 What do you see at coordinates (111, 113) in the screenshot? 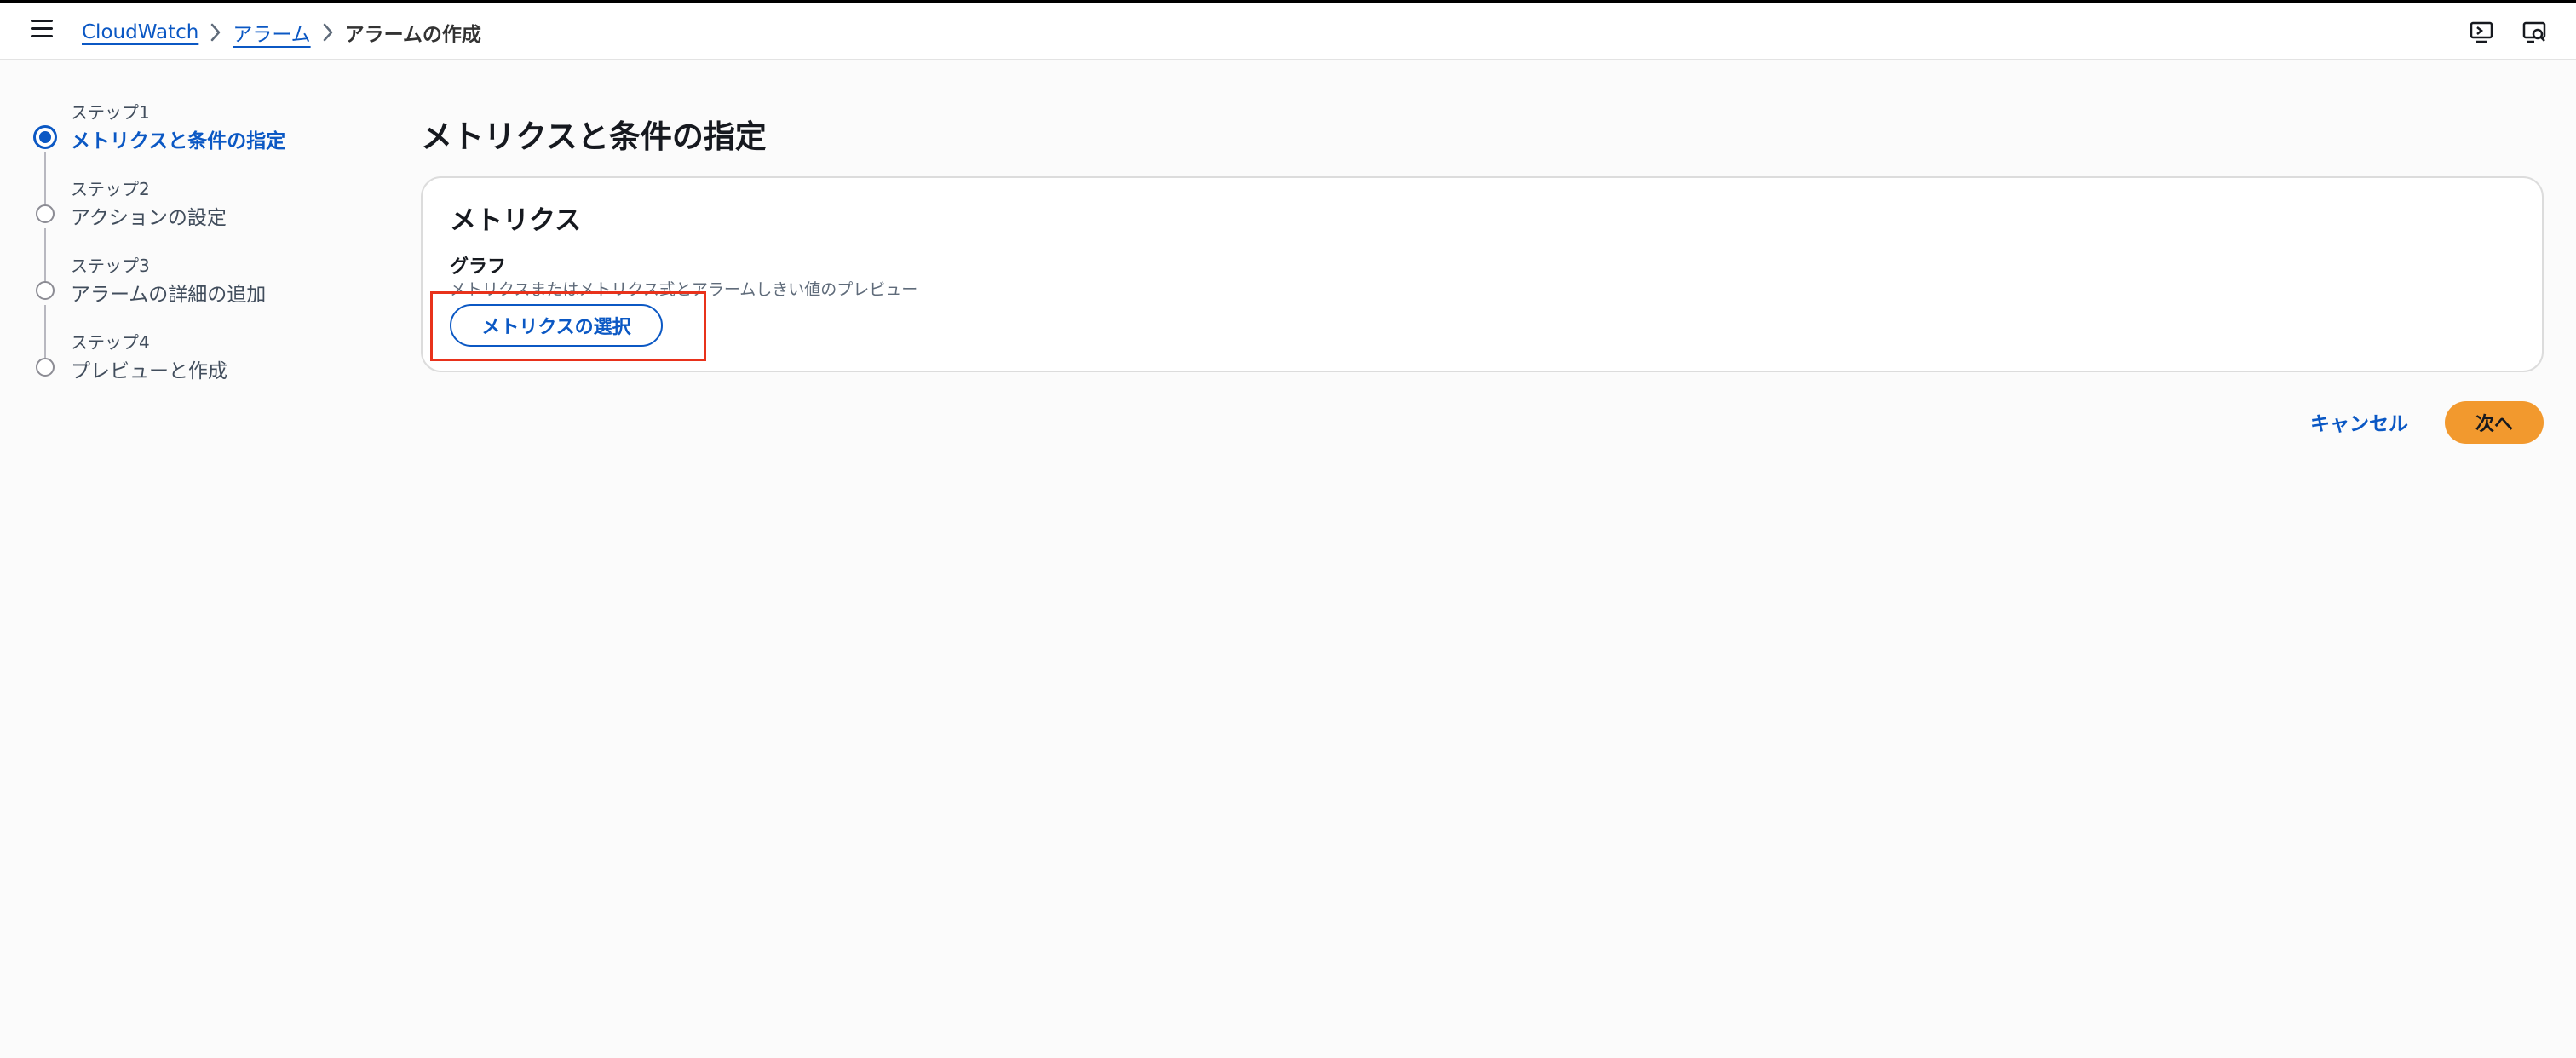
I see `step-number: ステップ1` at bounding box center [111, 113].